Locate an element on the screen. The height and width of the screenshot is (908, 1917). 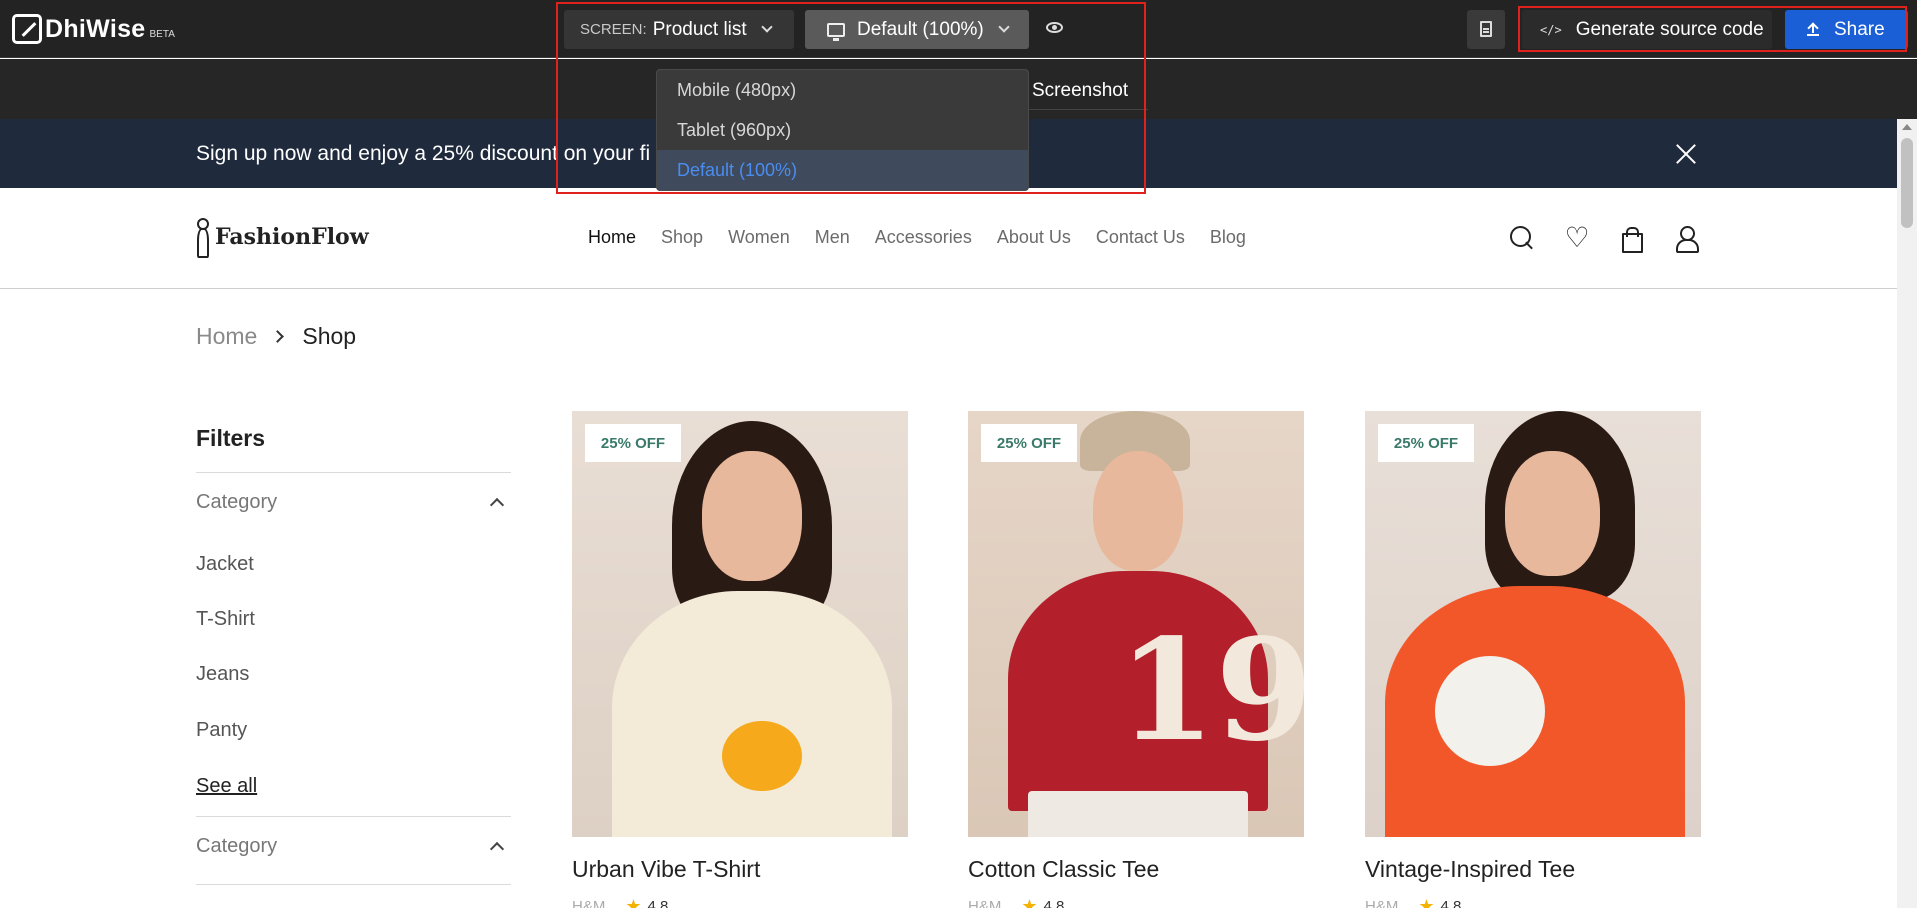
share-label: Share is located at coordinates (1859, 29).